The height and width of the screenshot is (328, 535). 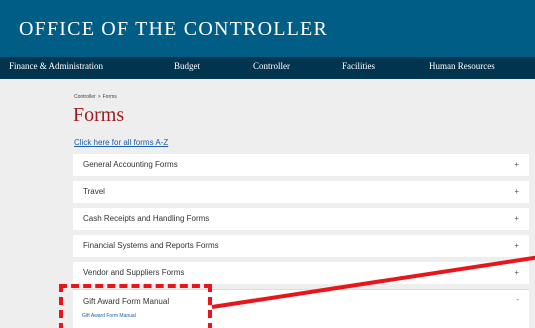 I want to click on breadcrumb-current: Forms, so click(x=109, y=97).